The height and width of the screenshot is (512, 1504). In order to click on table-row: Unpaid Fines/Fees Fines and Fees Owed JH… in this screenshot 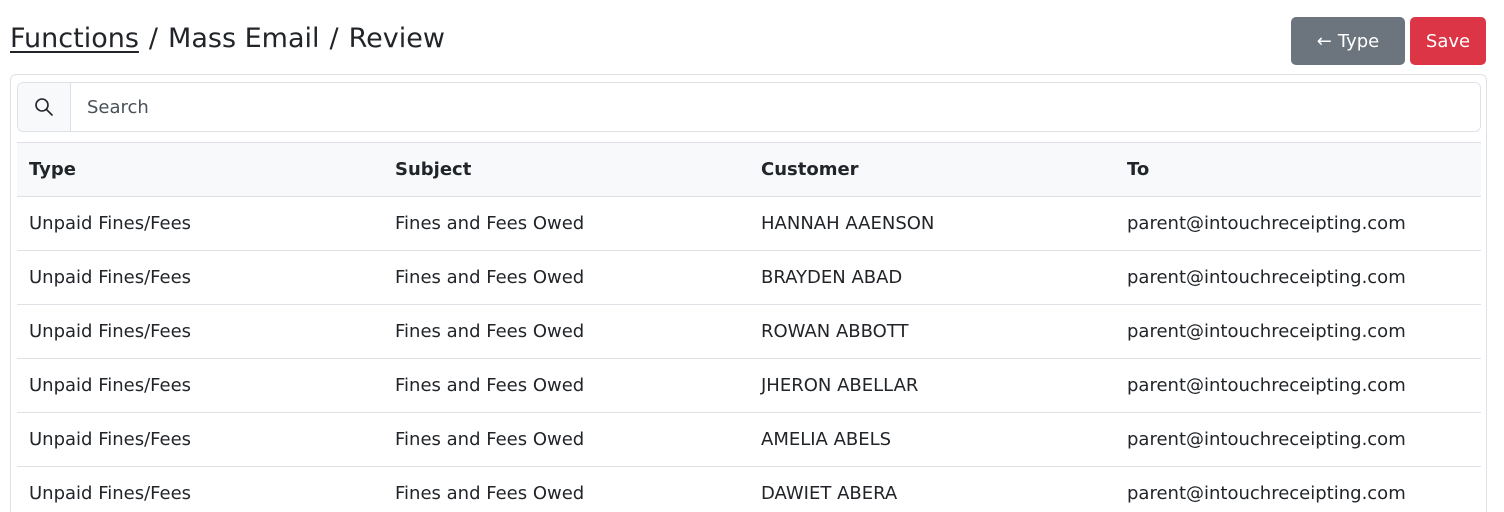, I will do `click(749, 385)`.